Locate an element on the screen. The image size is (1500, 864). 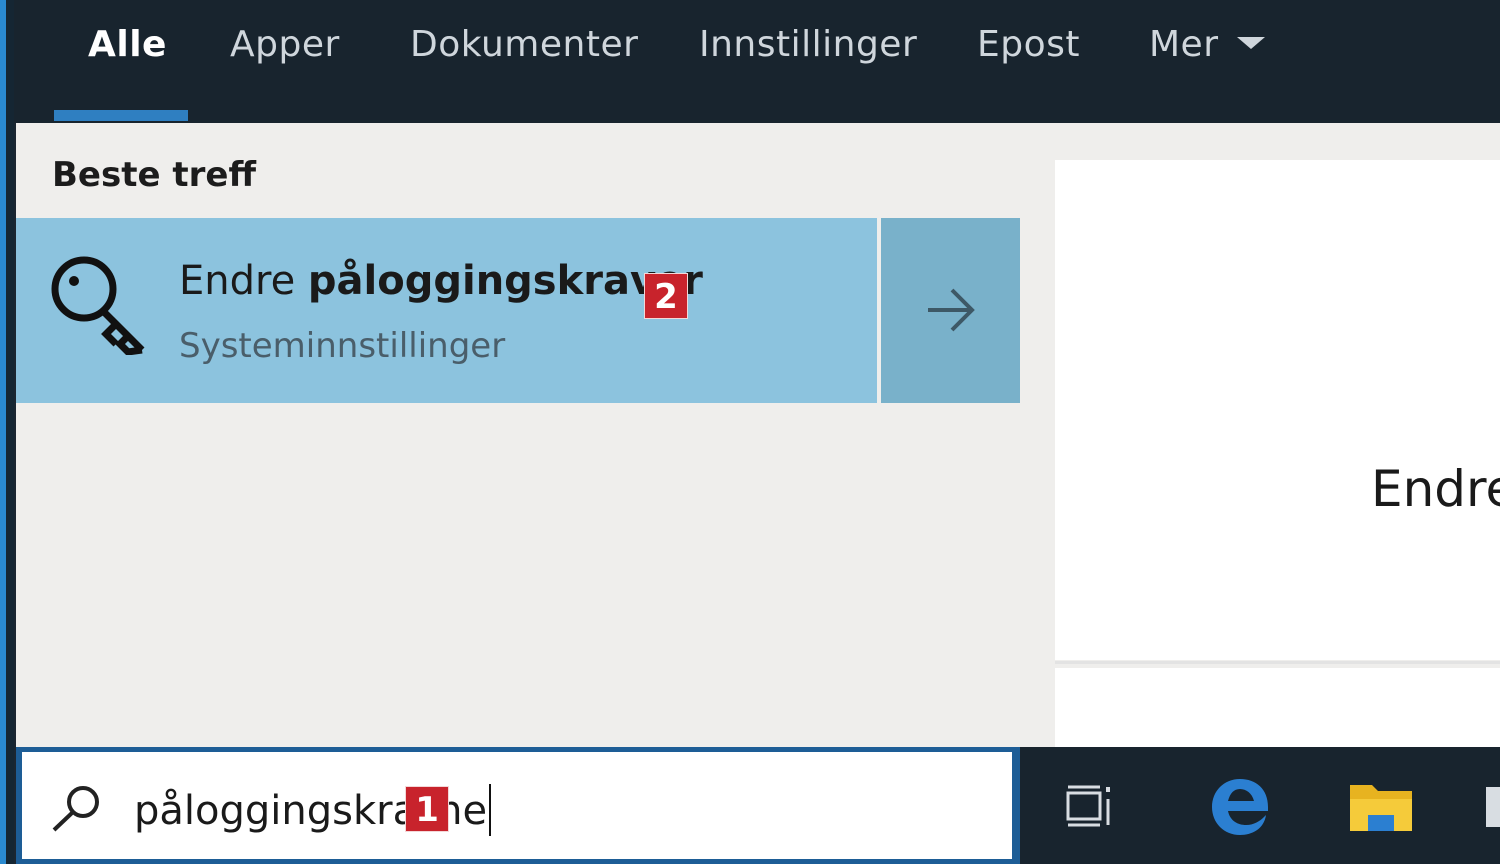
tab-apper: Apper is located at coordinates (285, 49).